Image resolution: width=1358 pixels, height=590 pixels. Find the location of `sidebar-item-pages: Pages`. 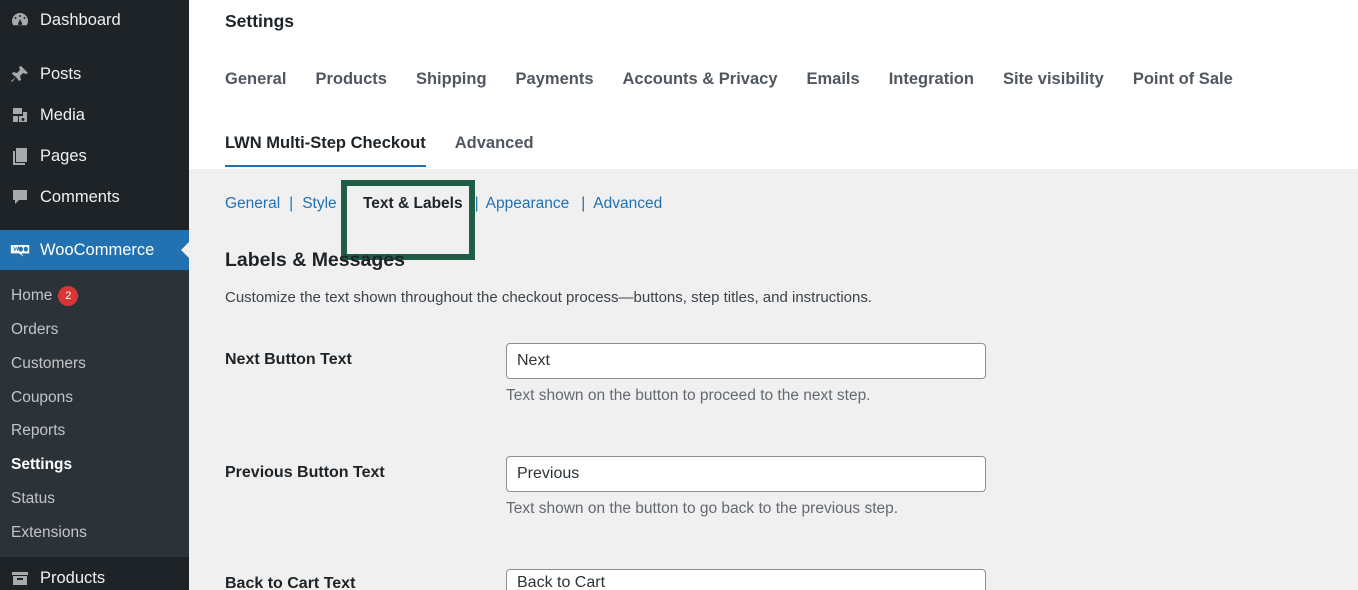

sidebar-item-pages: Pages is located at coordinates (94, 156).